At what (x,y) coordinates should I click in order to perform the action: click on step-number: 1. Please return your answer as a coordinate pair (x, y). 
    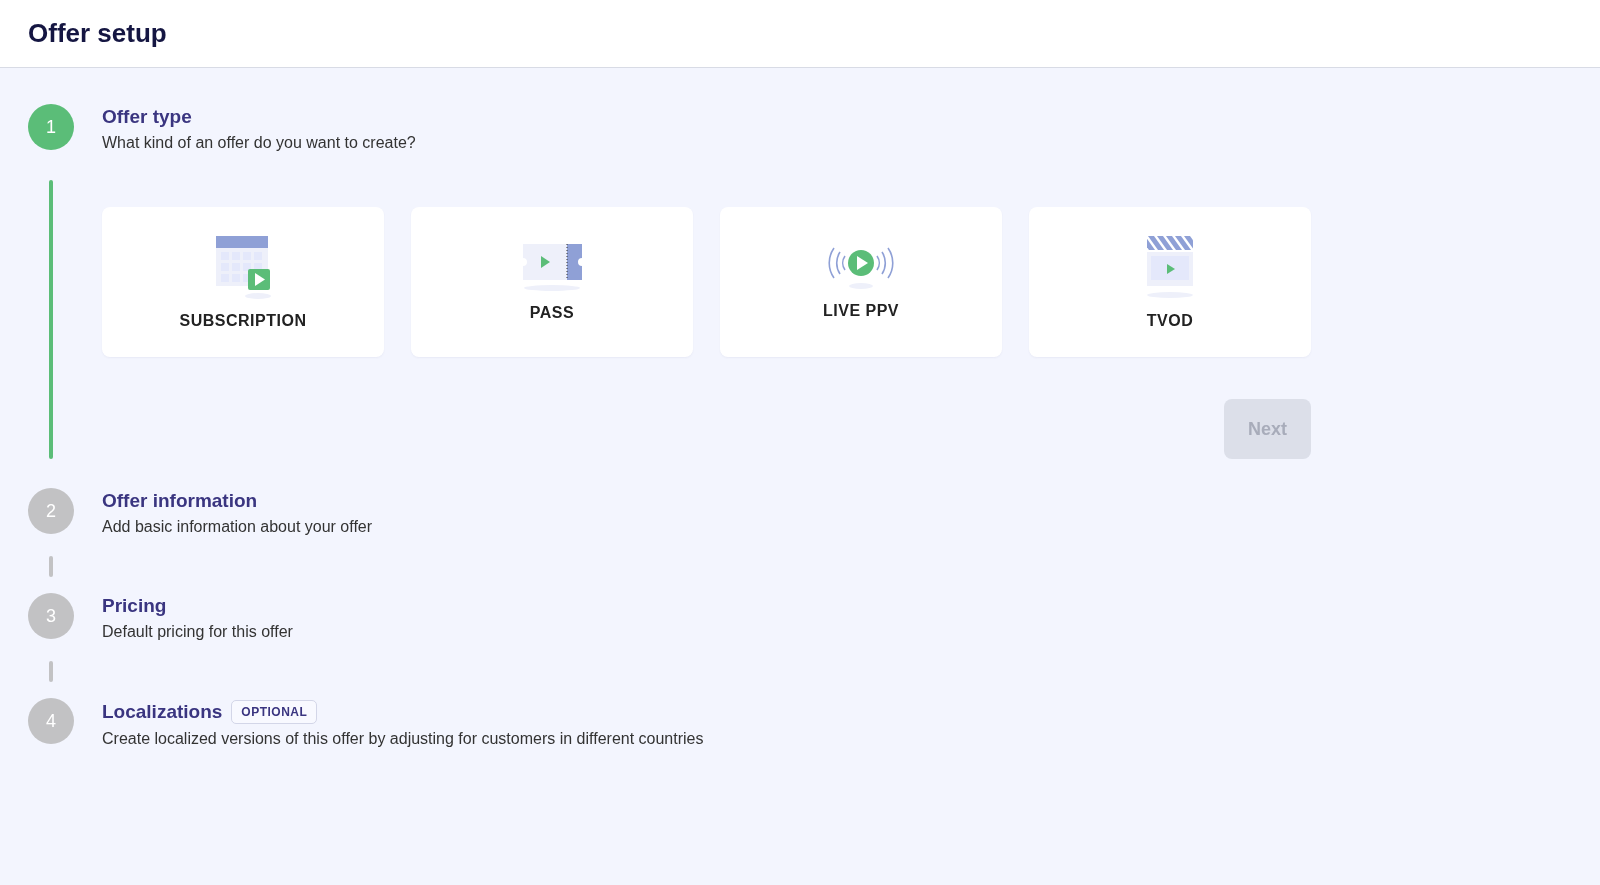
    Looking at the image, I should click on (51, 127).